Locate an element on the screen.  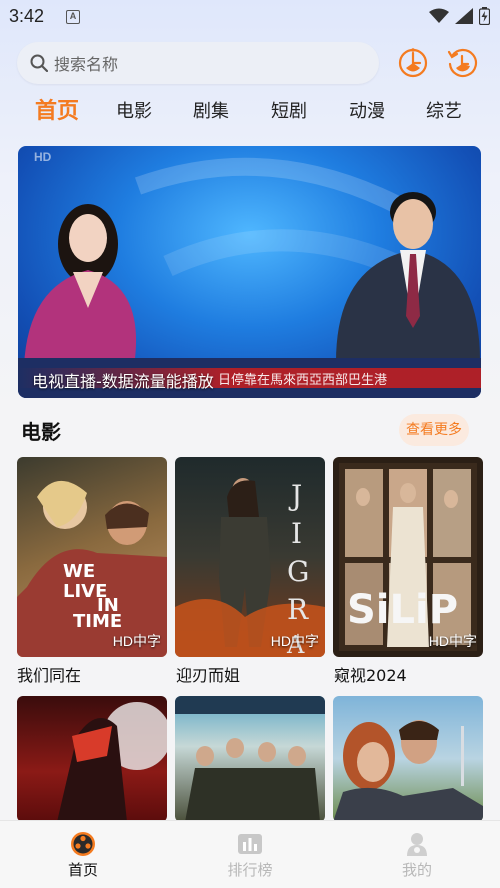
view-more-button: 查看更多 is located at coordinates (434, 430).